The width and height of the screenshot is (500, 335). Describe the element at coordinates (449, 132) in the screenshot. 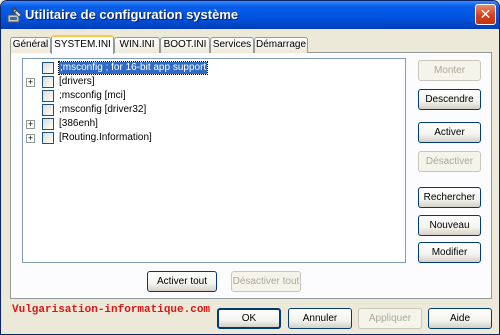

I see `enable-button: Activer` at that location.